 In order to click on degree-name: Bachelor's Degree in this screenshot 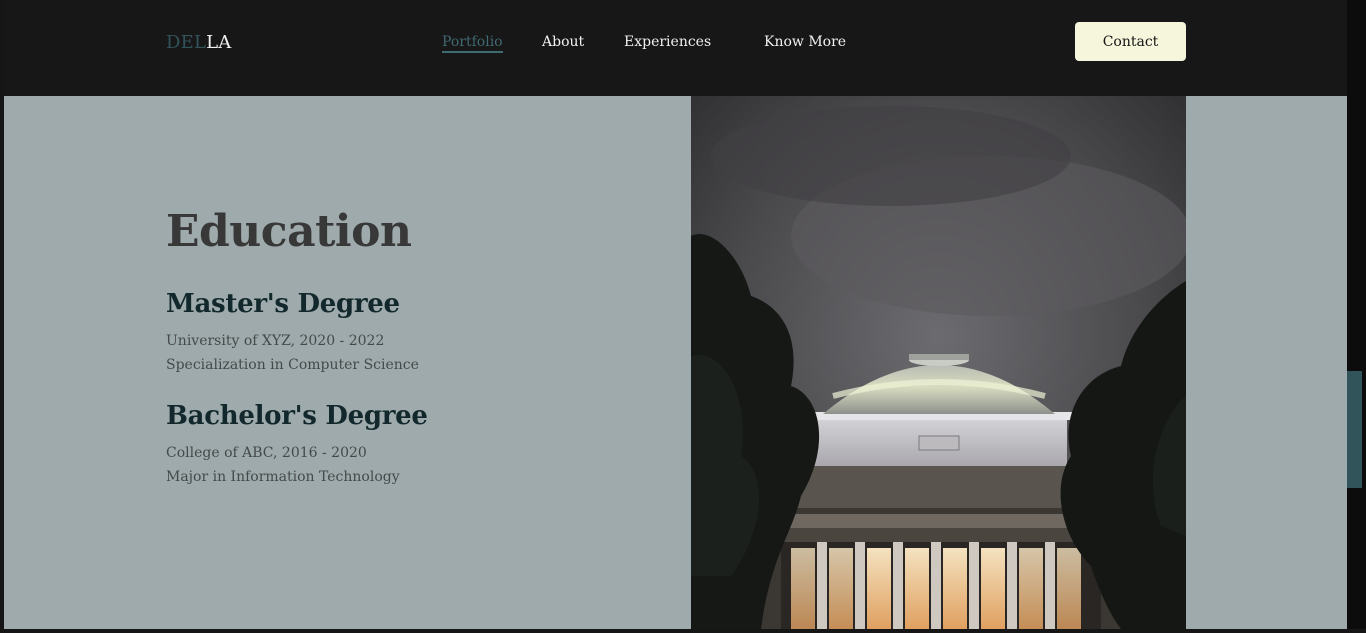, I will do `click(297, 416)`.